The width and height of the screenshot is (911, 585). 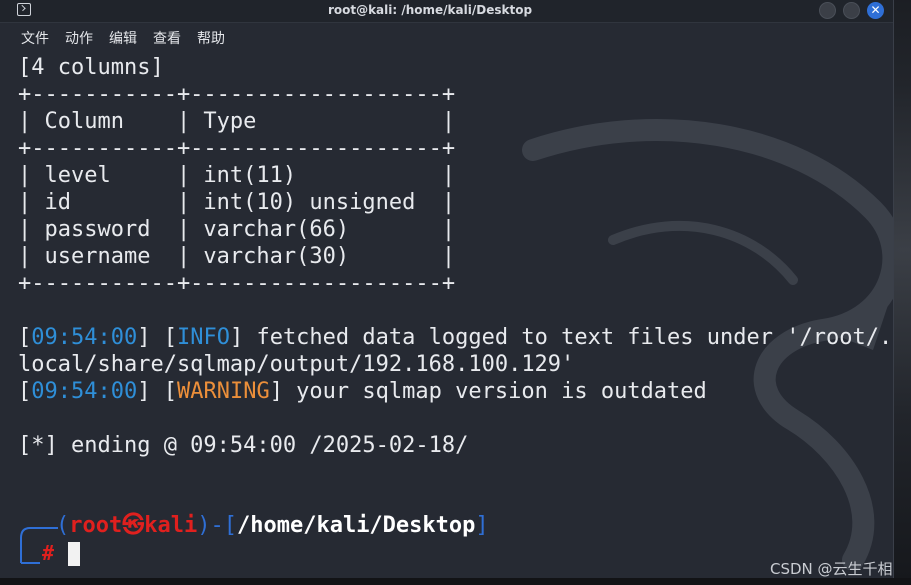 I want to click on title-bar: root@kali: /home/kali/Desktop ✕, so click(x=446, y=11).